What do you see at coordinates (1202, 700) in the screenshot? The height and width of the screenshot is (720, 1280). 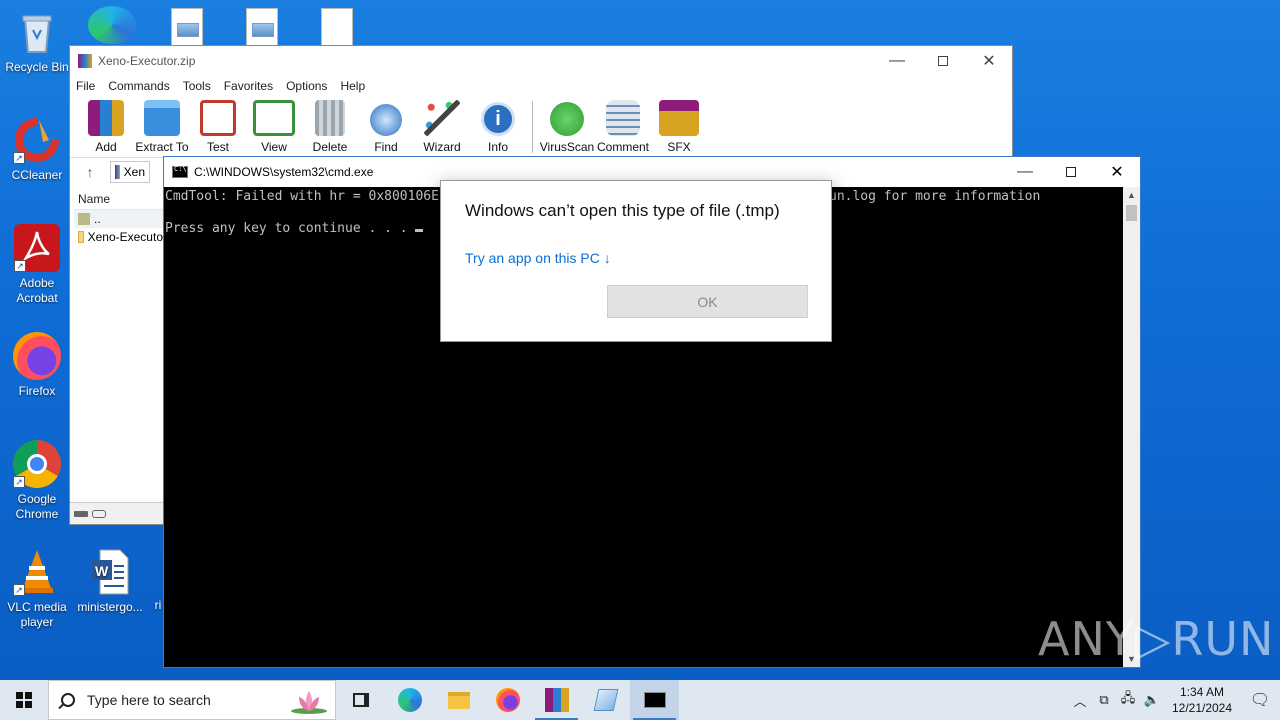 I see `taskbar-clock: 1:34 AM 12/21/2024` at bounding box center [1202, 700].